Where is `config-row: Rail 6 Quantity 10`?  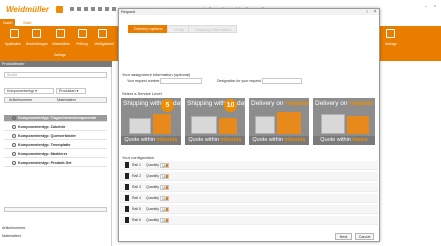
config-row: Rail 6 Quantity 10 is located at coordinates (249, 220).